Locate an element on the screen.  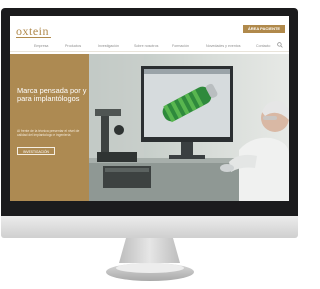
research-button: INVESTIGACIÓN is located at coordinates (36, 151).